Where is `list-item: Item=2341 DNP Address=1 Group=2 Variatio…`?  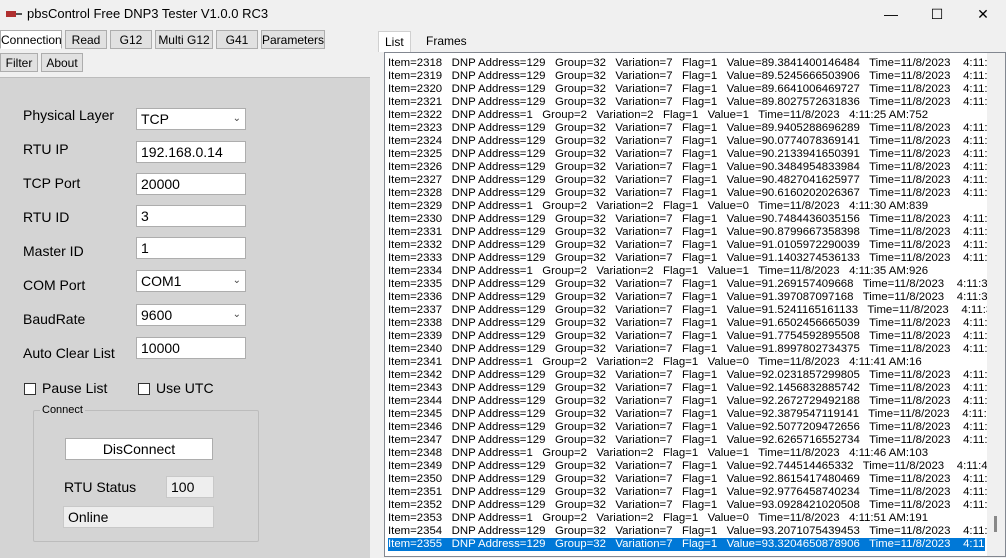
list-item: Item=2341 DNP Address=1 Group=2 Variatio… is located at coordinates (655, 362).